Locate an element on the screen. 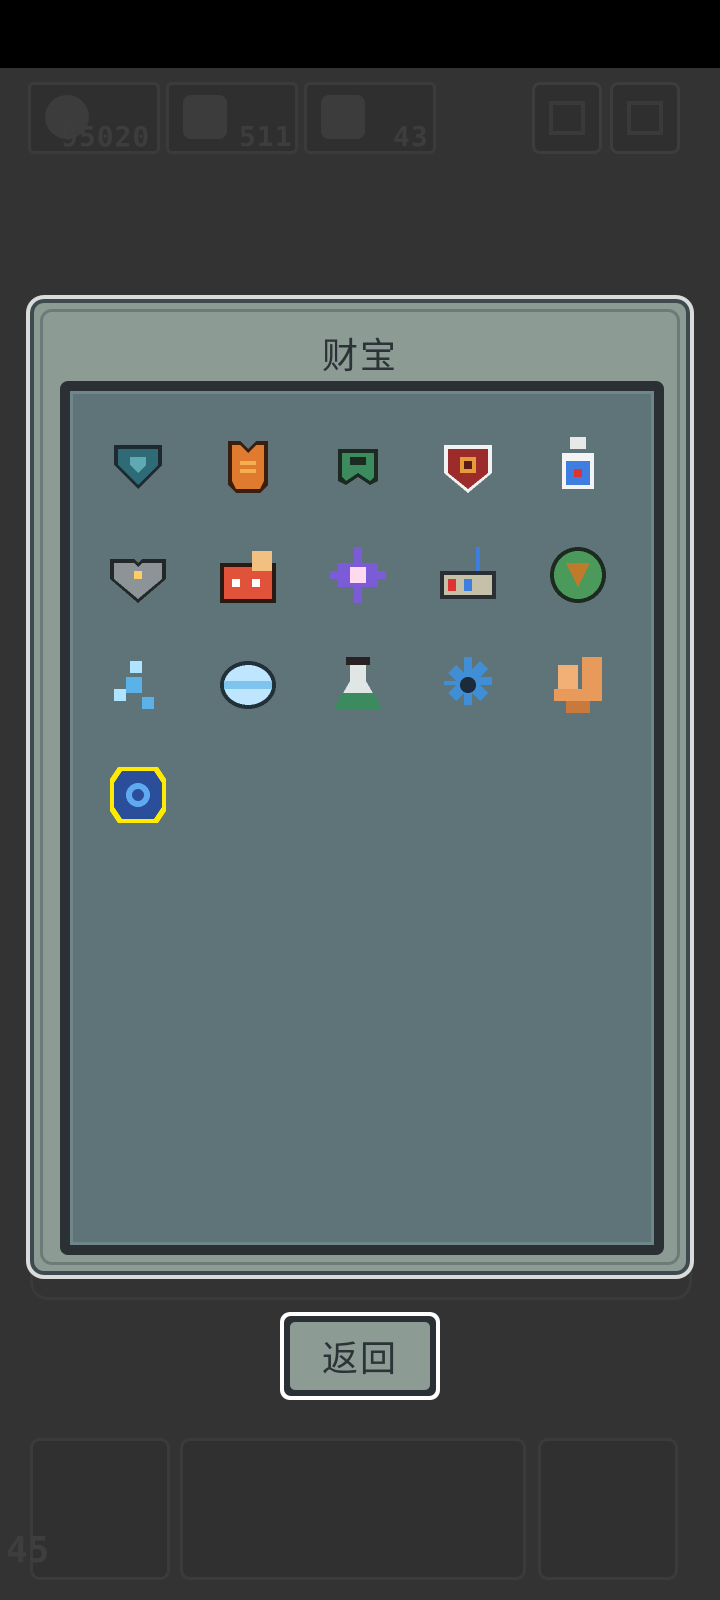 The image size is (720, 1600). fish-count: 43 is located at coordinates (411, 136).